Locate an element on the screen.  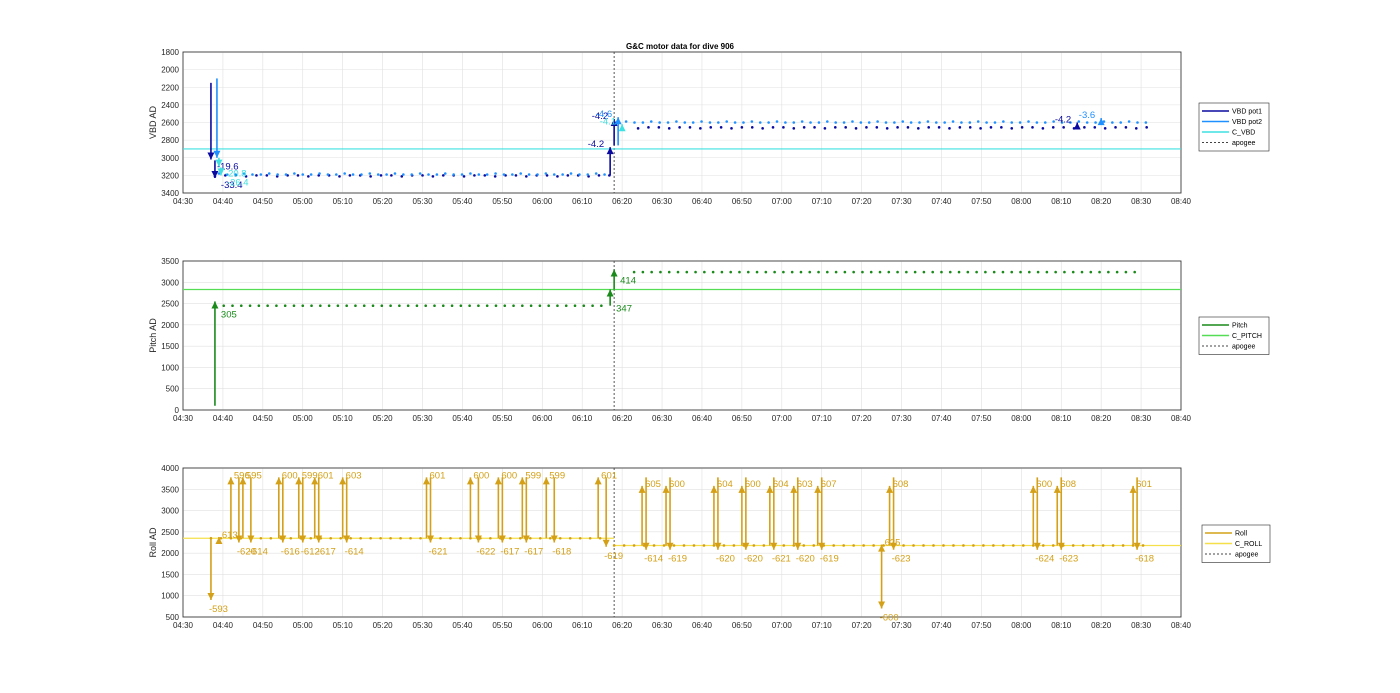
data-label: -3.6 is located at coordinates (1087, 115).